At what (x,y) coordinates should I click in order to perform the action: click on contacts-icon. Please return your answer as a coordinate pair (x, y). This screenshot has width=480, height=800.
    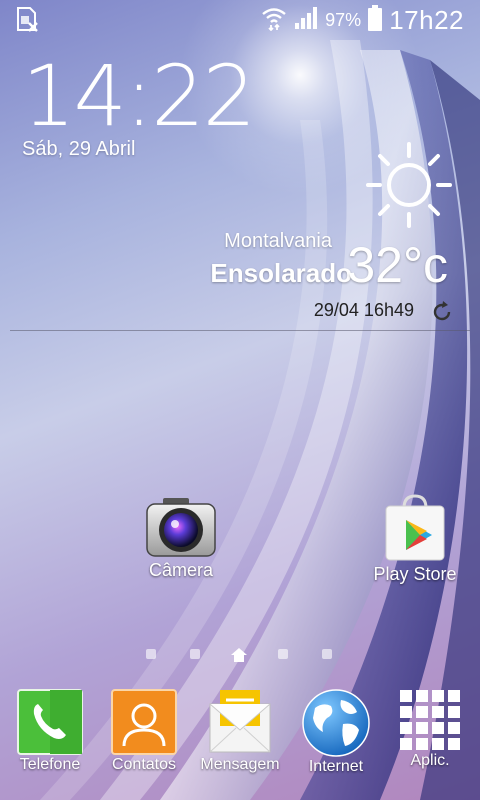
    Looking at the image, I should click on (144, 722).